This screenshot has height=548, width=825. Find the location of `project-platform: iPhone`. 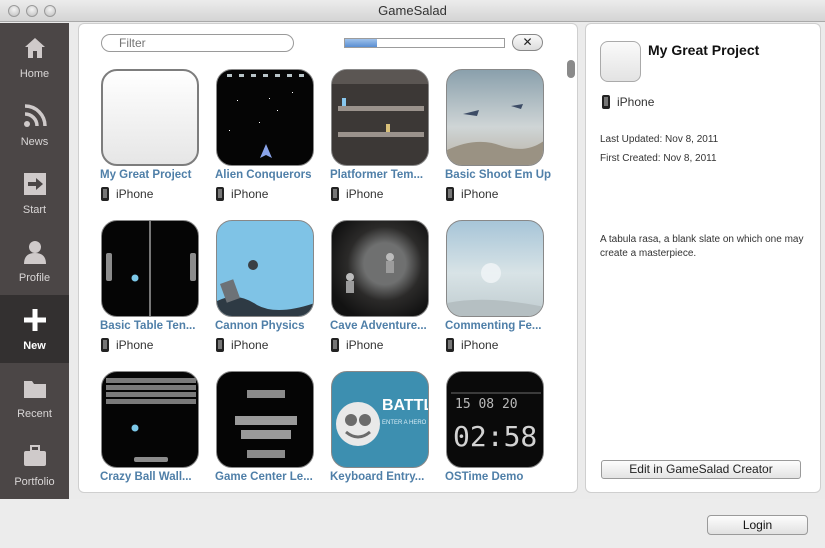

project-platform: iPhone is located at coordinates (628, 102).